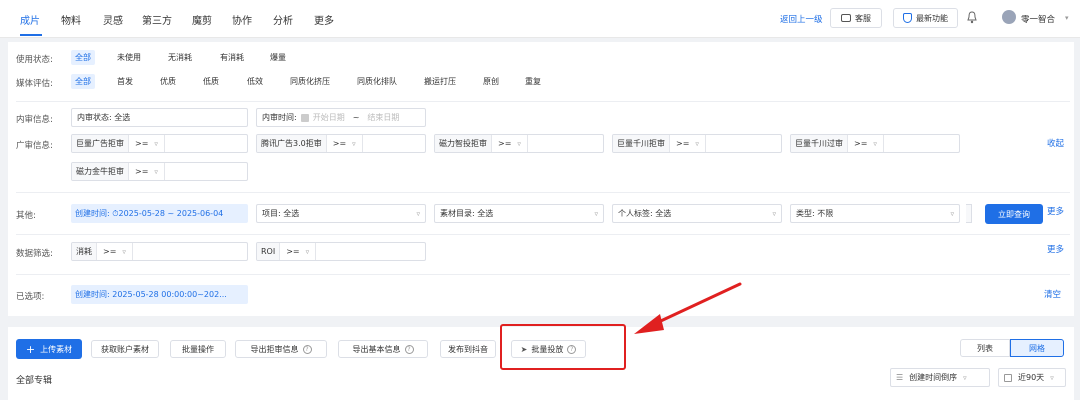 Image resolution: width=1080 pixels, height=400 pixels. What do you see at coordinates (863, 18) in the screenshot?
I see `service-label: 客服` at bounding box center [863, 18].